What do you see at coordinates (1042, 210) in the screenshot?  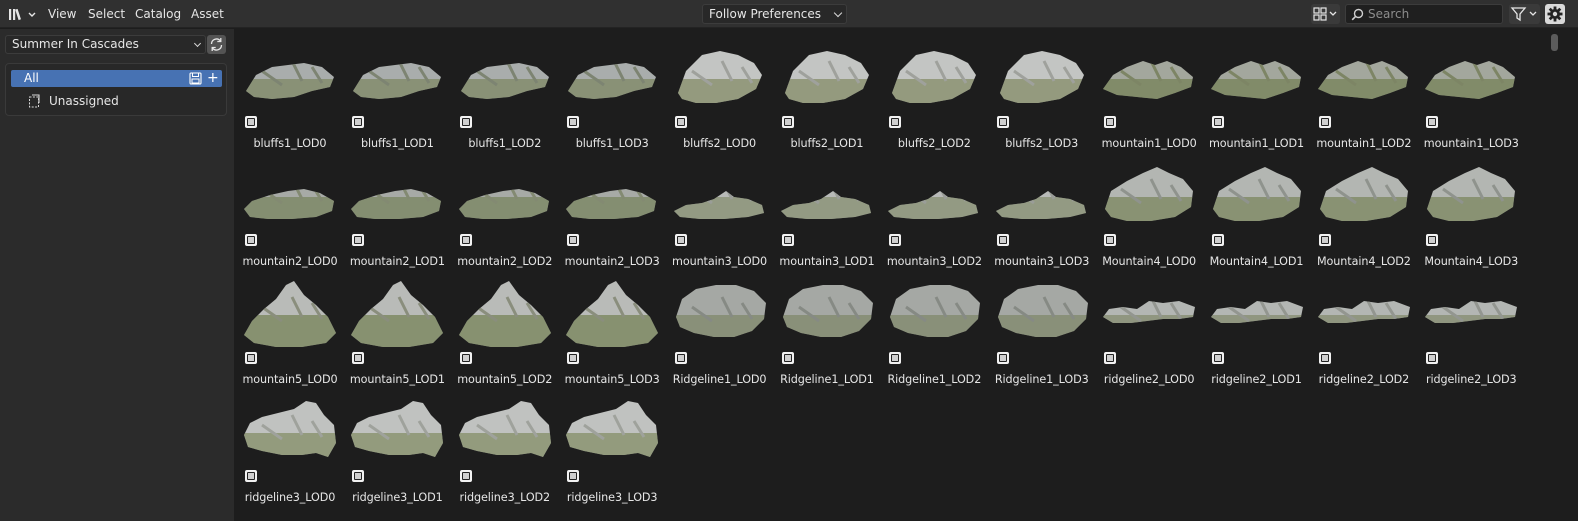 I see `asset-tile: mountain3_LOD3` at bounding box center [1042, 210].